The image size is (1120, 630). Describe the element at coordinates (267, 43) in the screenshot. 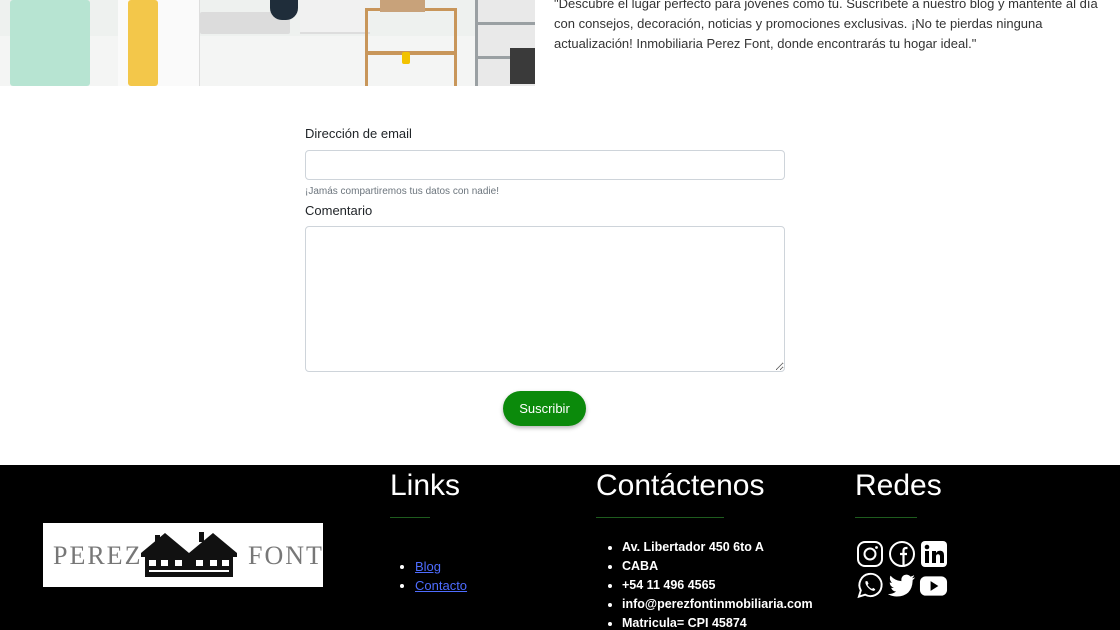

I see `hero-image` at that location.